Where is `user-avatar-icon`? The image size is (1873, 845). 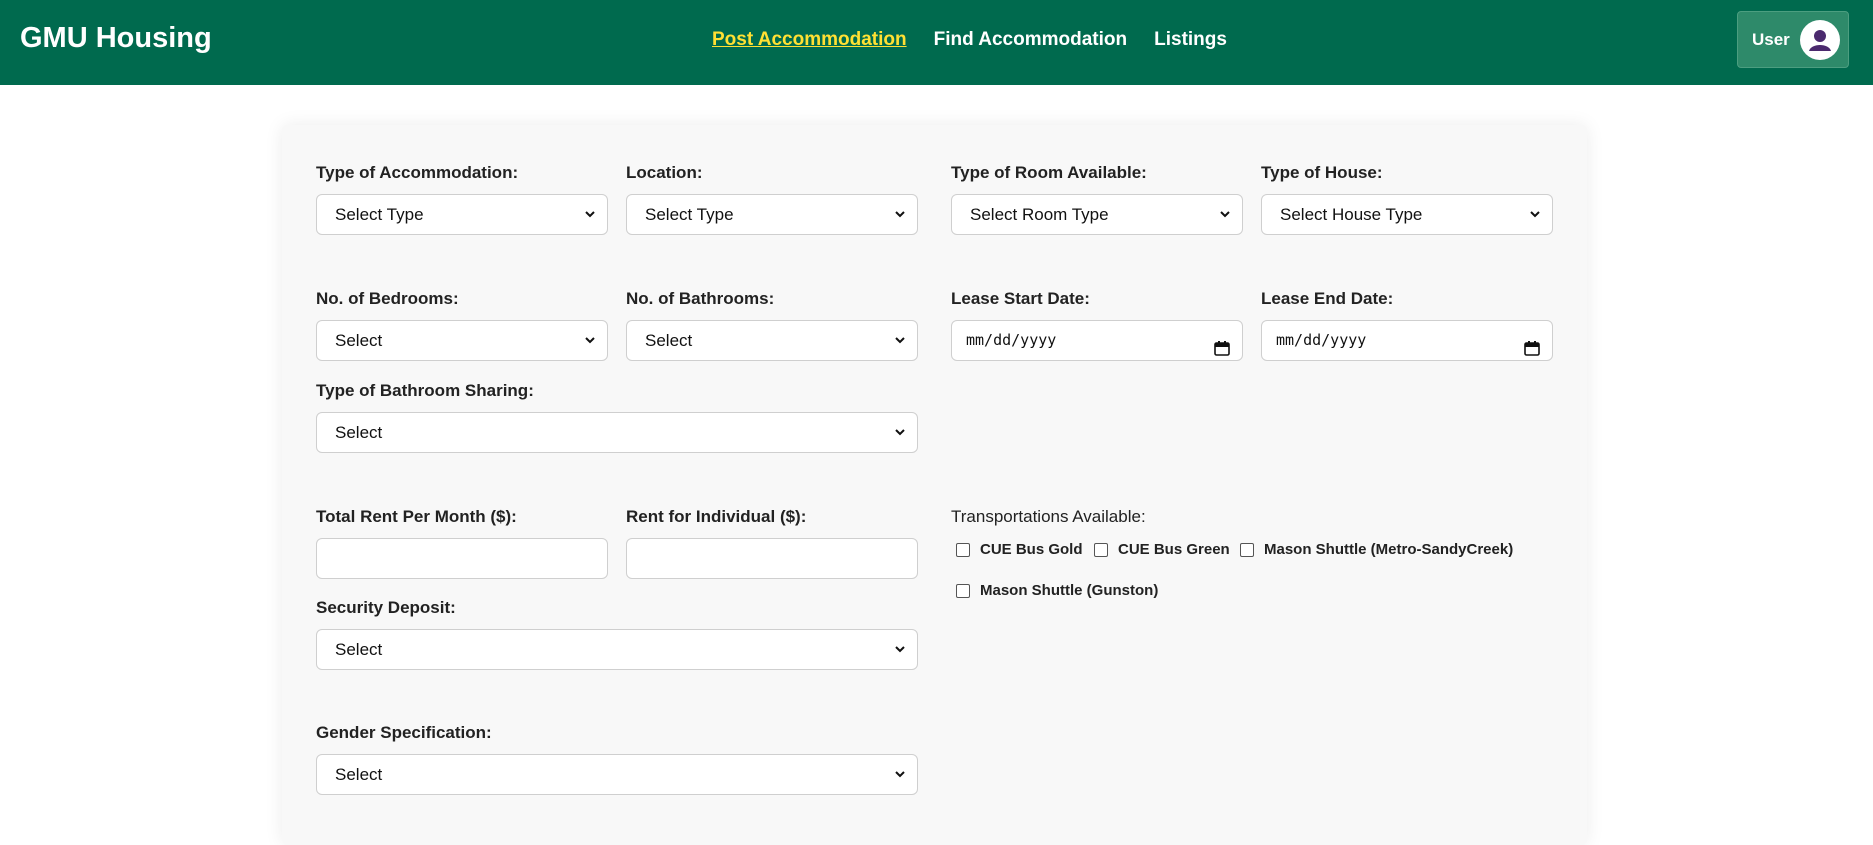
user-avatar-icon is located at coordinates (1819, 39).